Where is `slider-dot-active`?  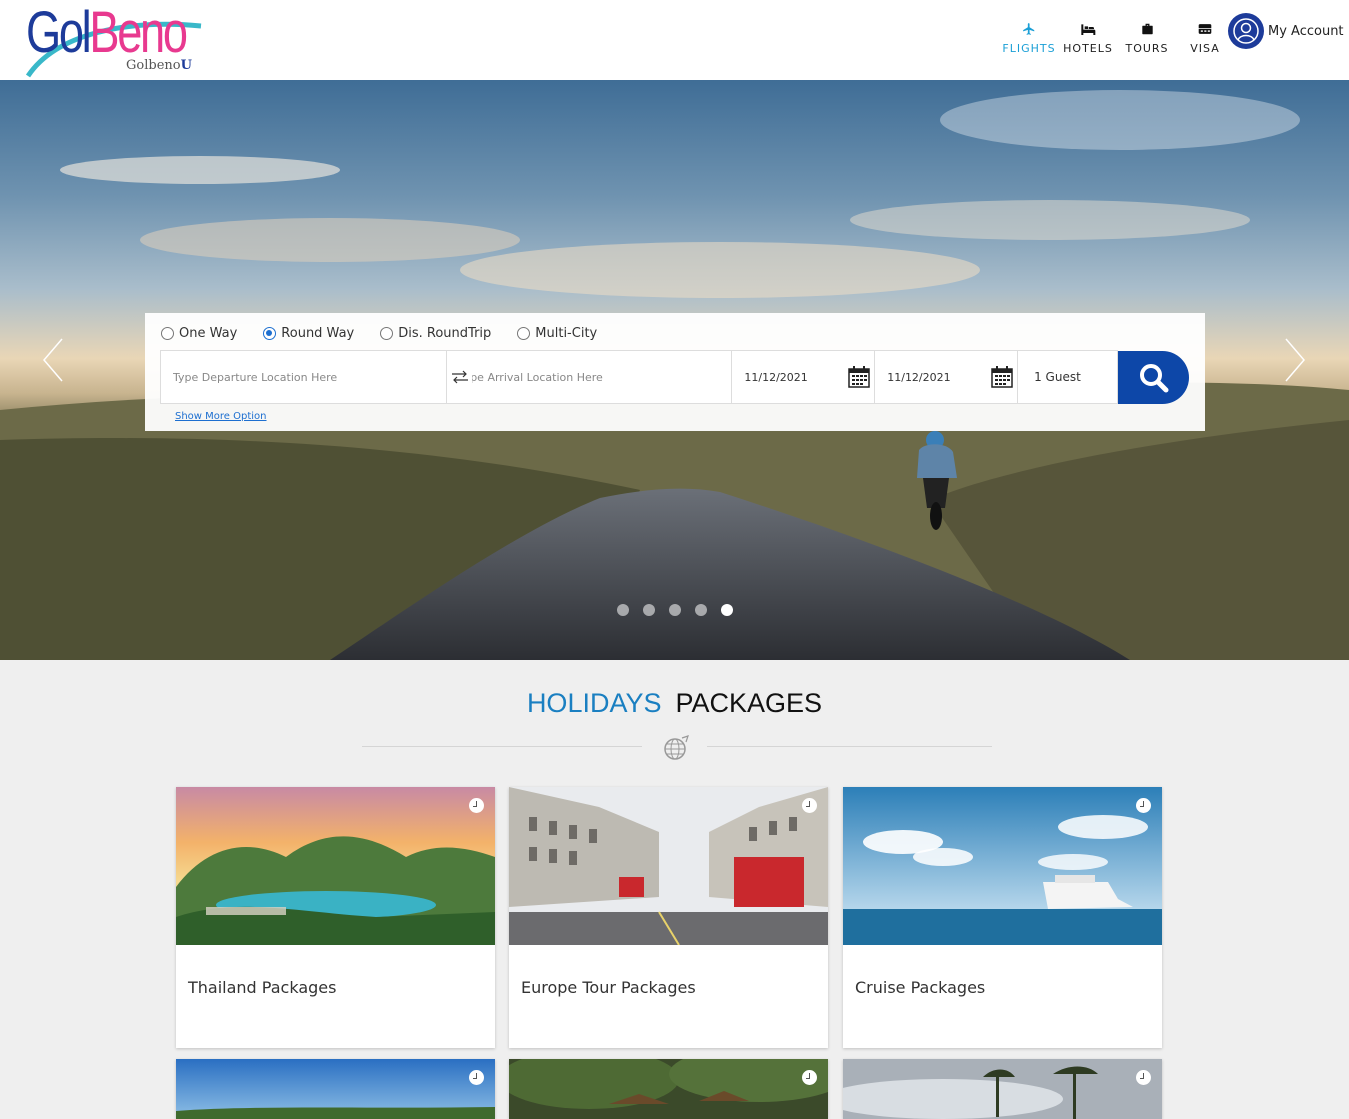 slider-dot-active is located at coordinates (727, 610).